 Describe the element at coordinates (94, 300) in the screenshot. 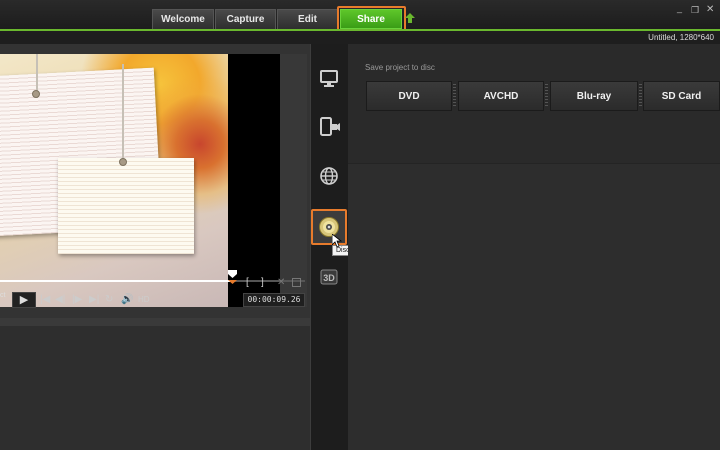

I see `go-to-end-button: ▶|` at that location.